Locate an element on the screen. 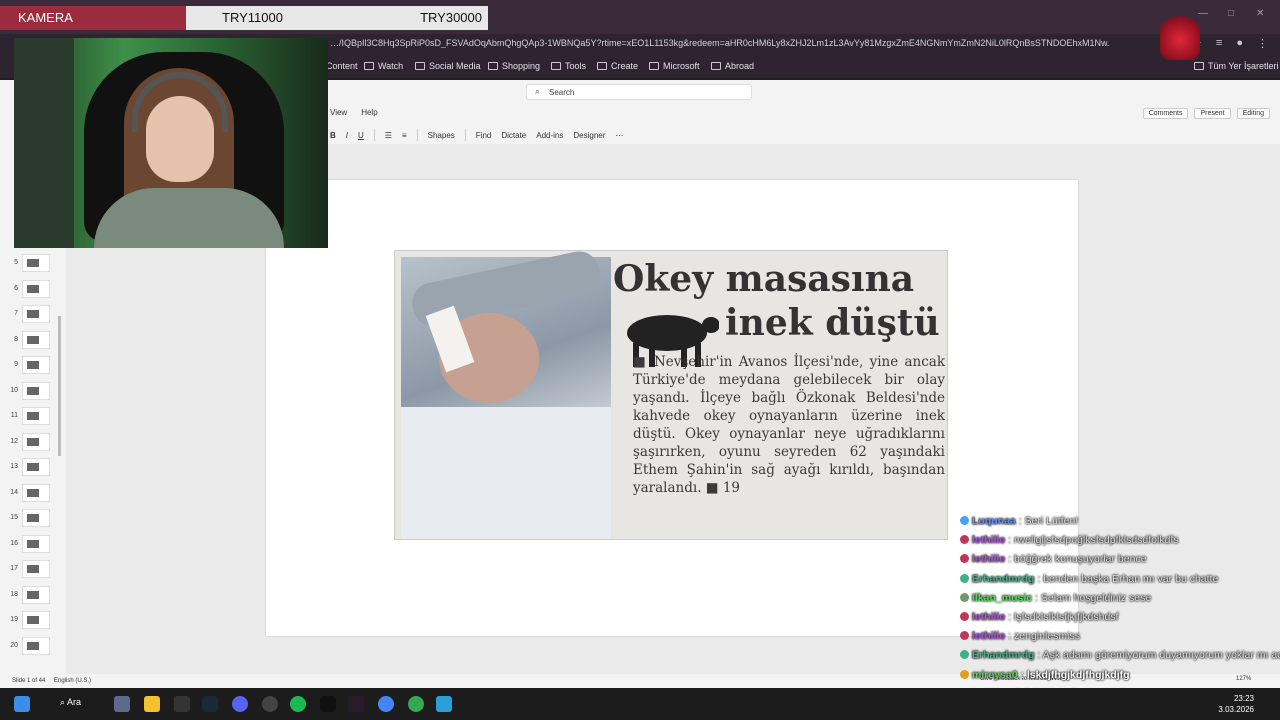 This screenshot has width=1280, height=720. bookmark-abroad: Abroad is located at coordinates (732, 66).